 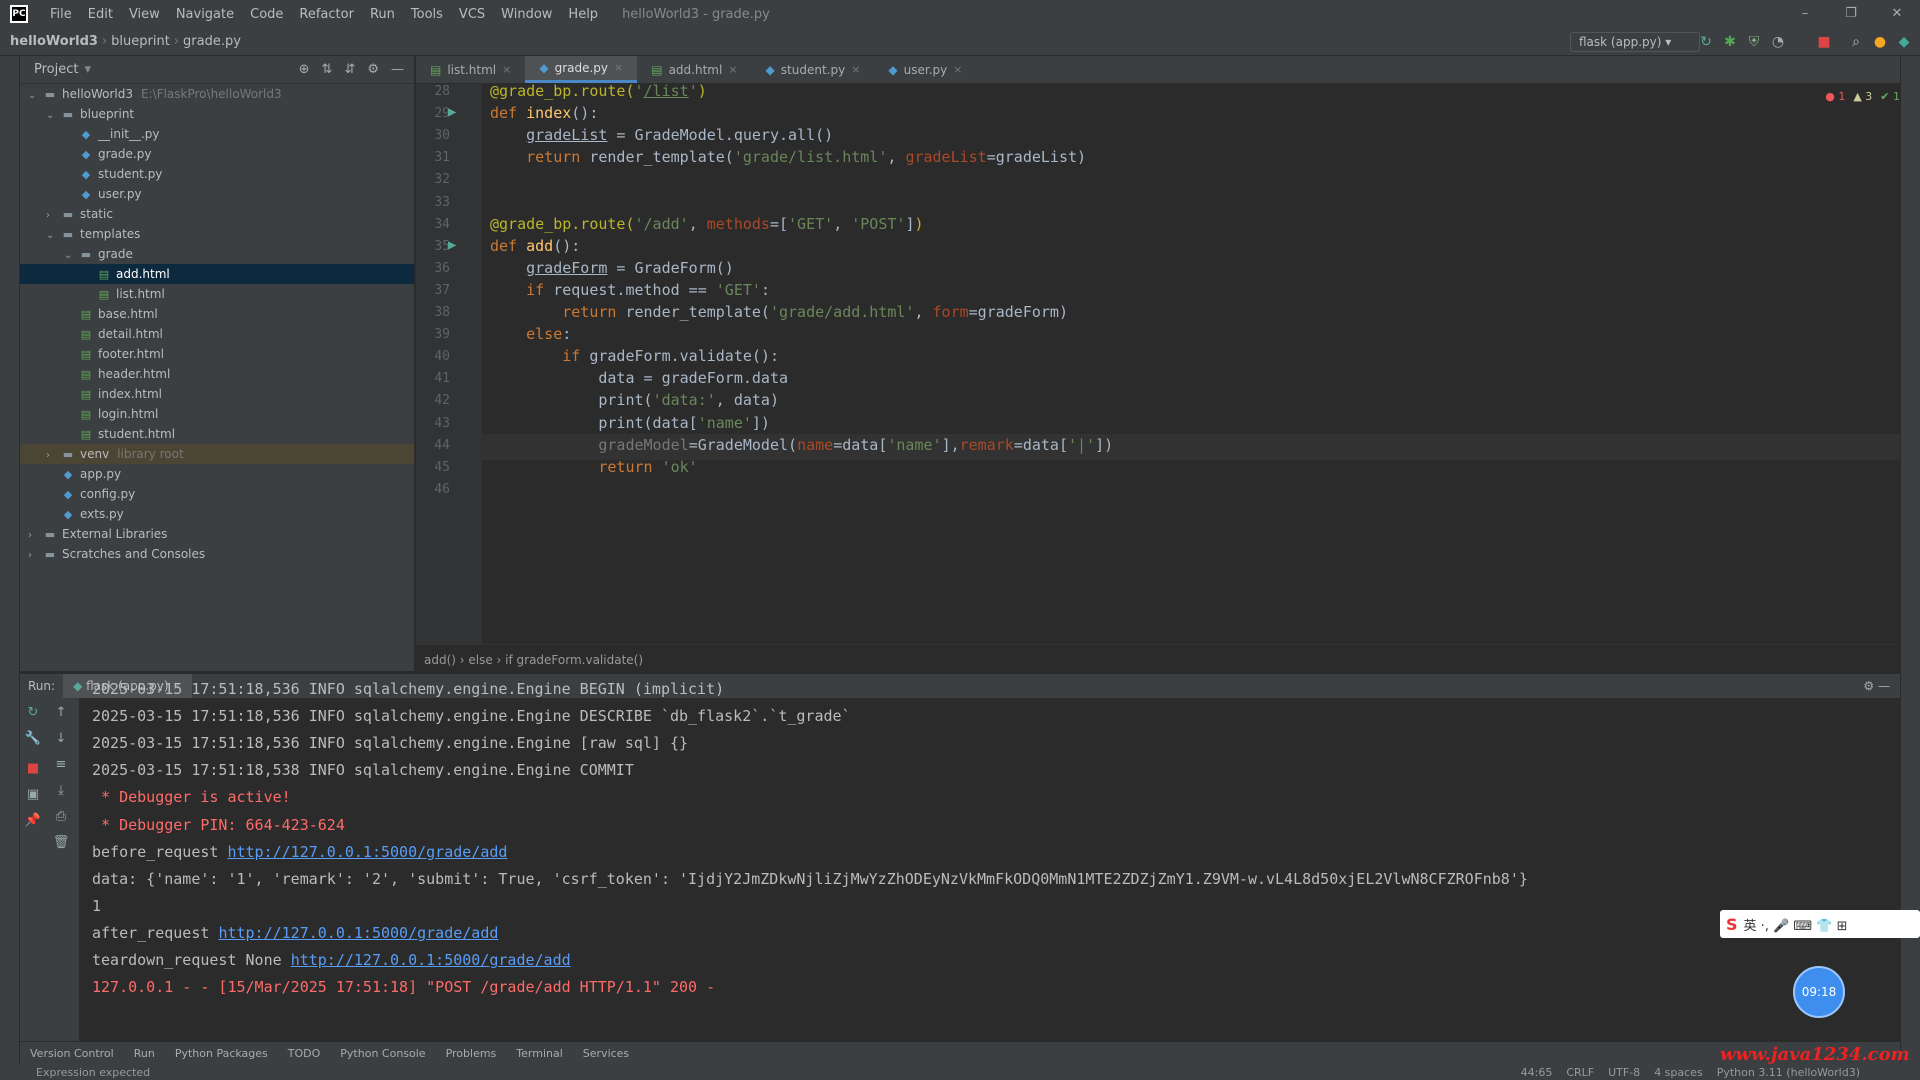 I want to click on menu-item-file: File, so click(x=61, y=14).